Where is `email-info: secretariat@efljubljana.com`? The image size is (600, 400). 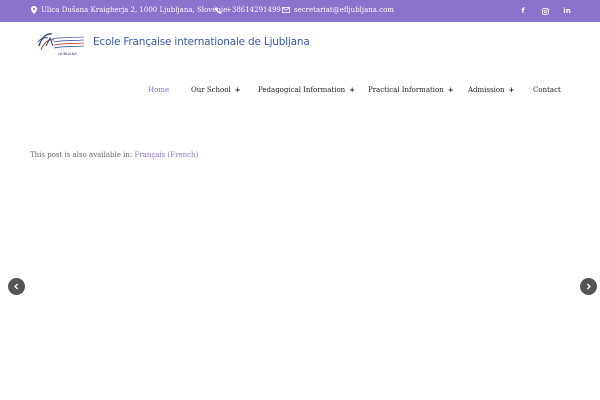 email-info: secretariat@efljubljana.com is located at coordinates (338, 10).